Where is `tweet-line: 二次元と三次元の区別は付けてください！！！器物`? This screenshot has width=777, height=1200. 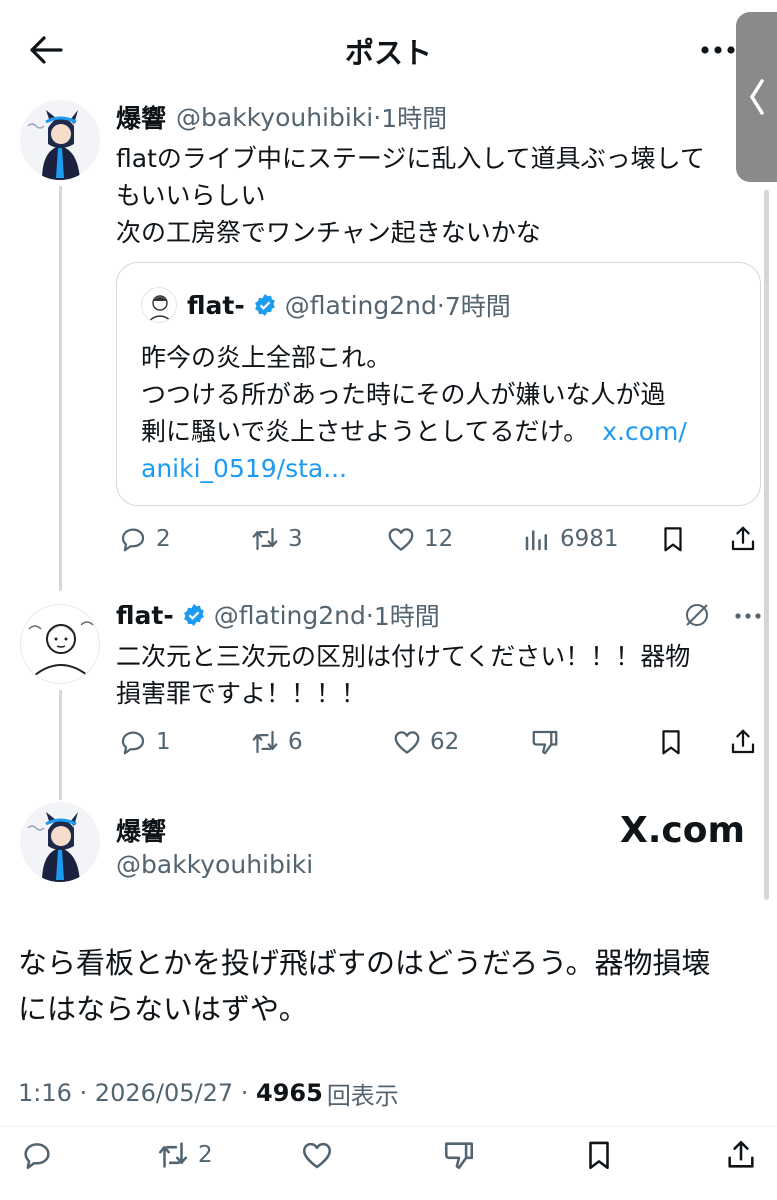 tweet-line: 二次元と三次元の区別は付けてください！！！器物 is located at coordinates (403, 656).